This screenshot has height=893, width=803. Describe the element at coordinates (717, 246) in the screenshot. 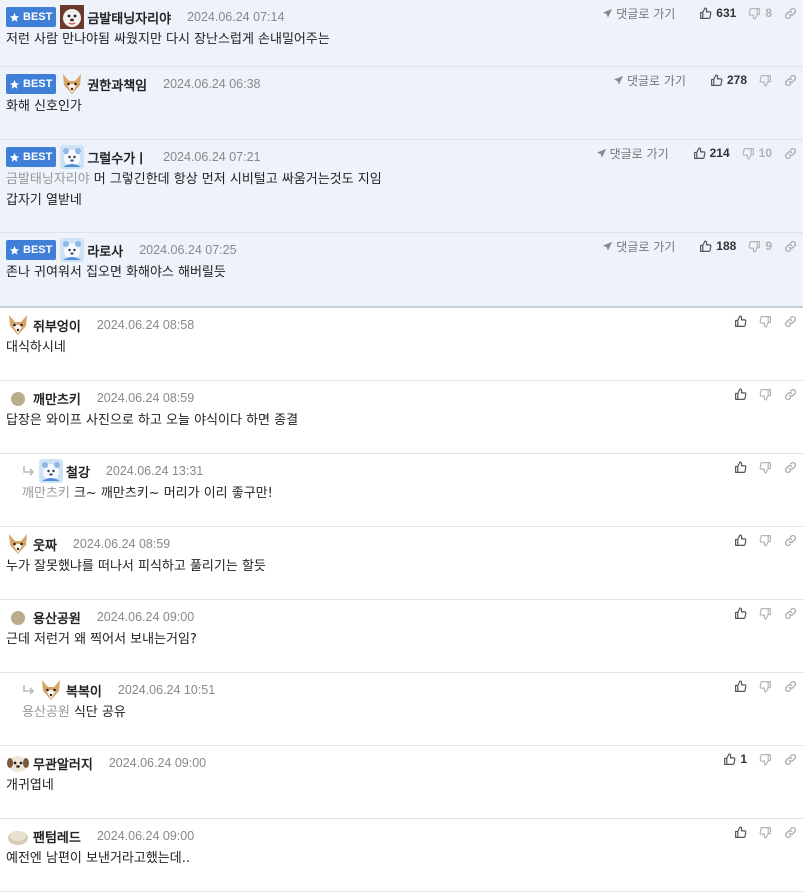

I see `upvote-button: 188` at that location.